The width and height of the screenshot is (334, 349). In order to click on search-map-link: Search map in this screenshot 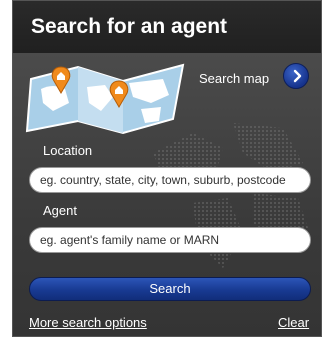, I will do `click(234, 78)`.